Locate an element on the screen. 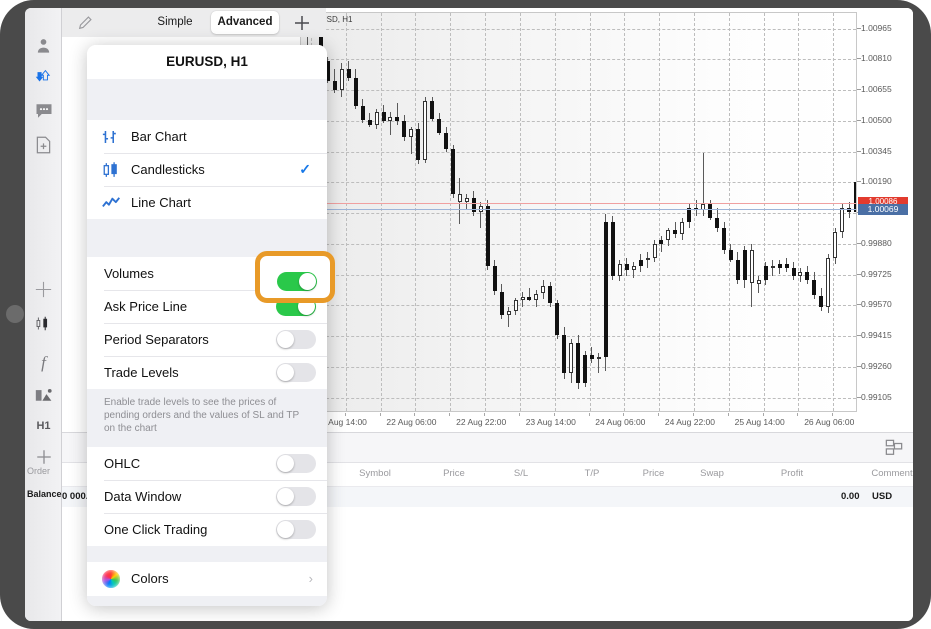 The image size is (931, 629). menu-item-bar-chart: Bar Chart is located at coordinates (207, 136).